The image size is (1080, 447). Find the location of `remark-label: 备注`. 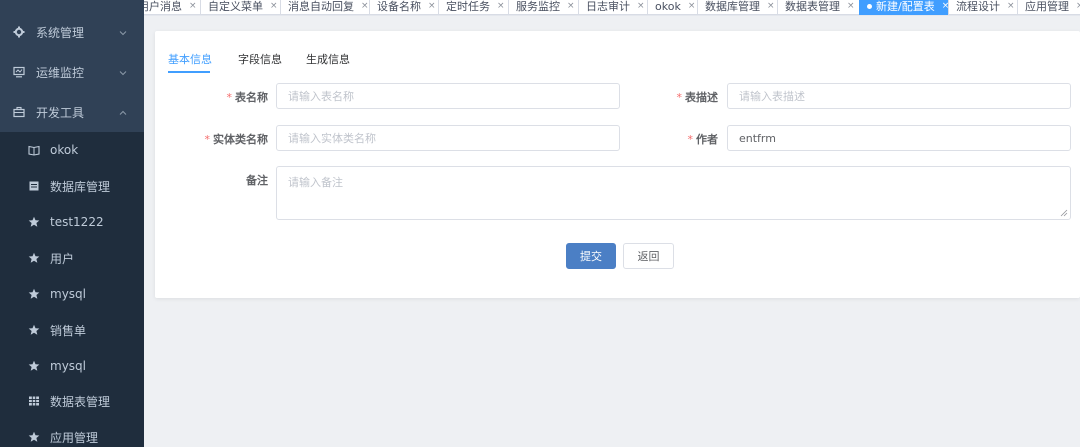

remark-label: 备注 is located at coordinates (257, 180).